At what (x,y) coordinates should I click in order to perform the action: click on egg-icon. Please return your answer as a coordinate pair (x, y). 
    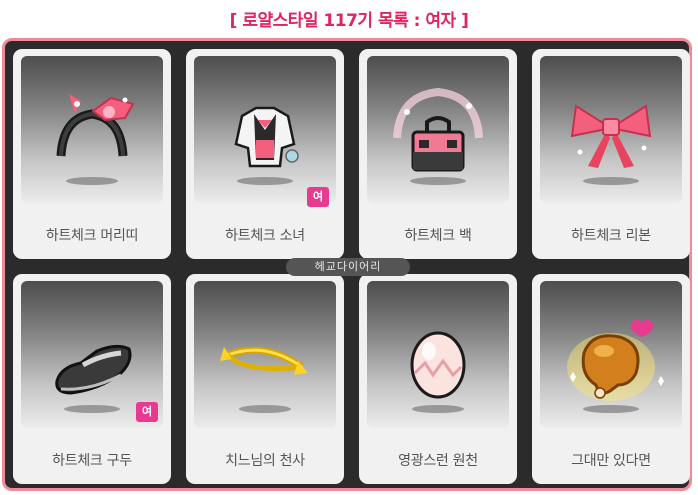
    Looking at the image, I should click on (438, 372).